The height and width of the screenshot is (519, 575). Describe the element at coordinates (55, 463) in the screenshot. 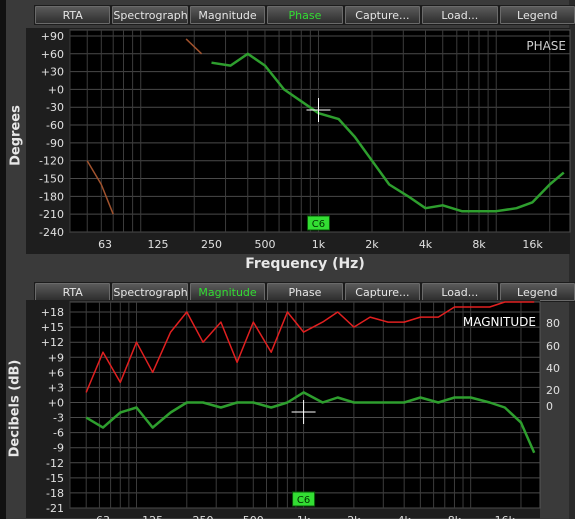

I see `magnitude-y-tick: -12` at that location.